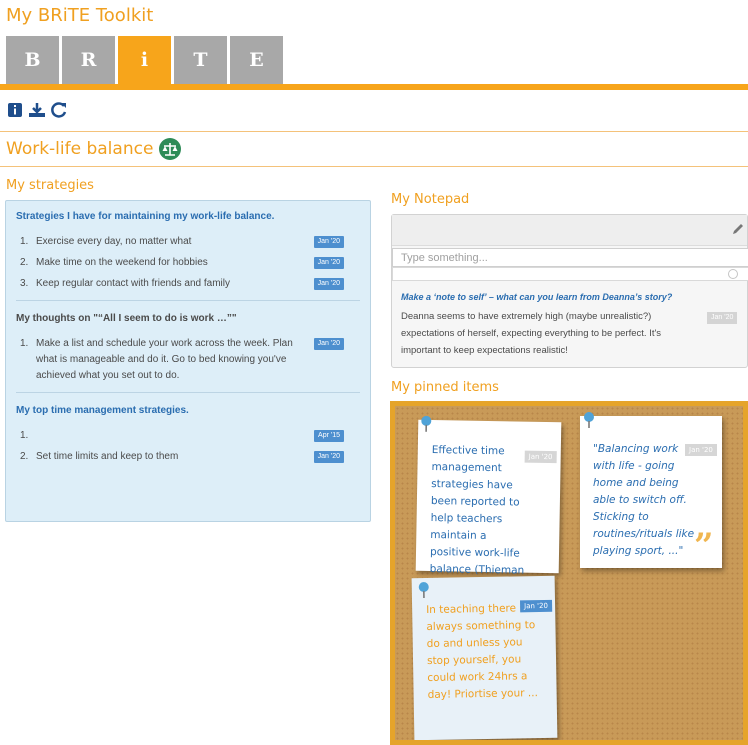 Image resolution: width=748 pixels, height=745 pixels. Describe the element at coordinates (704, 546) in the screenshot. I see `quote-icon: ”` at that location.